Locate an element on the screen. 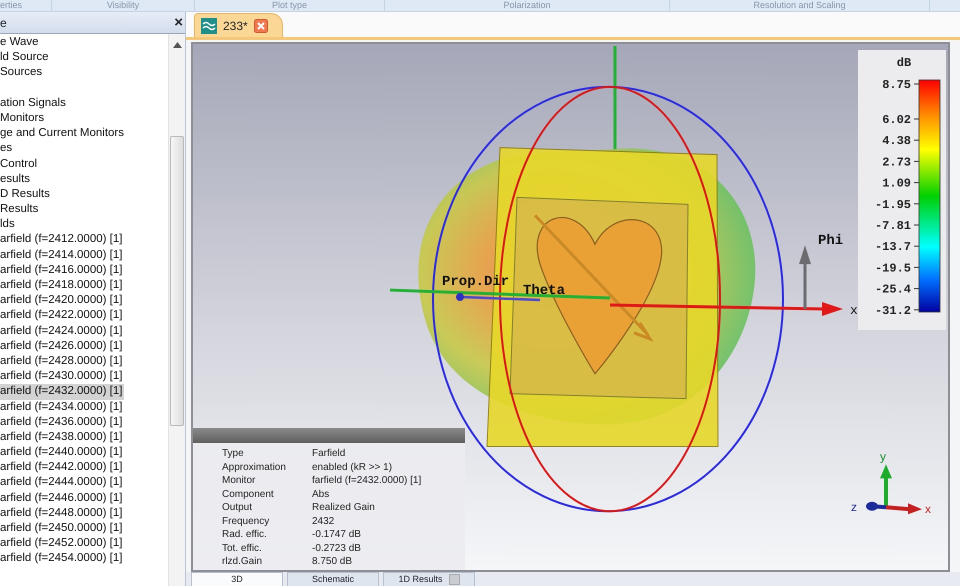  wave-icon is located at coordinates (209, 26).